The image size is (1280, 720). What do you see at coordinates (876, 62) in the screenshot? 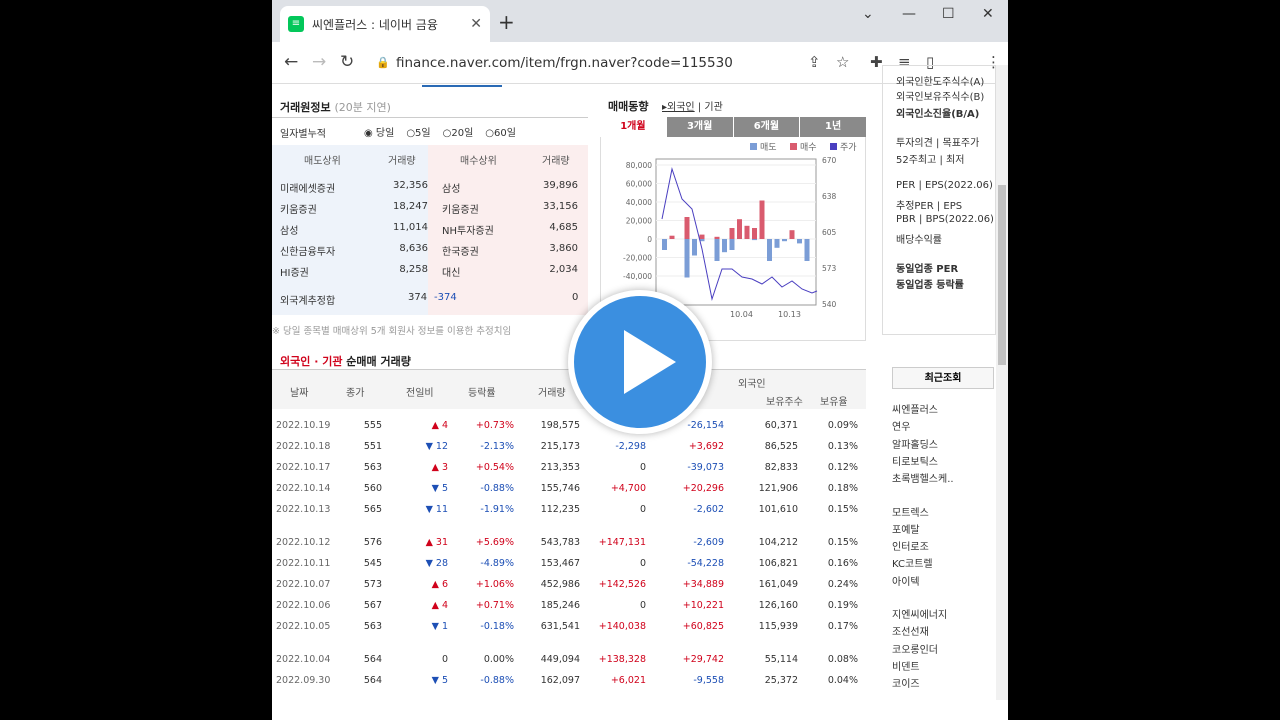
I see `extensions-icon: ✚` at bounding box center [876, 62].